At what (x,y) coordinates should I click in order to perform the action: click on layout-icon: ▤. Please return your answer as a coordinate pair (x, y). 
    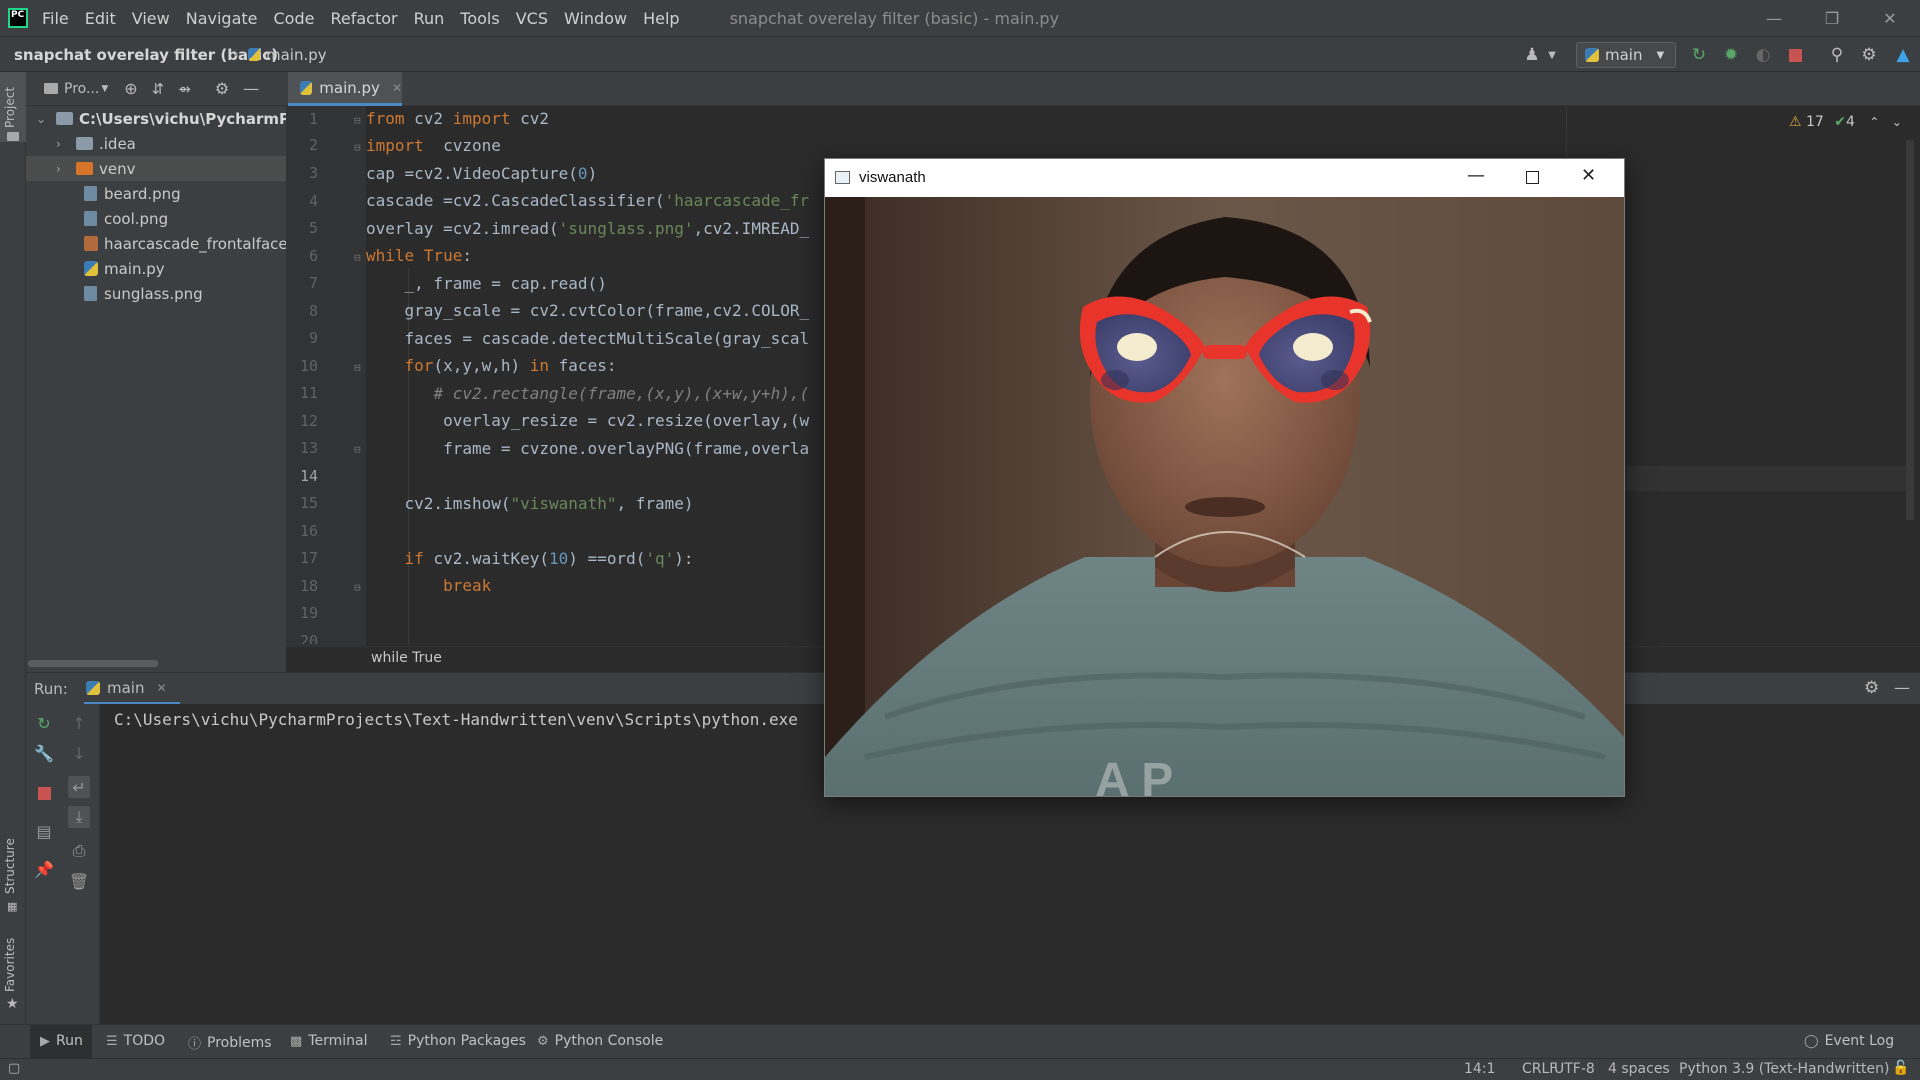
    Looking at the image, I should click on (44, 831).